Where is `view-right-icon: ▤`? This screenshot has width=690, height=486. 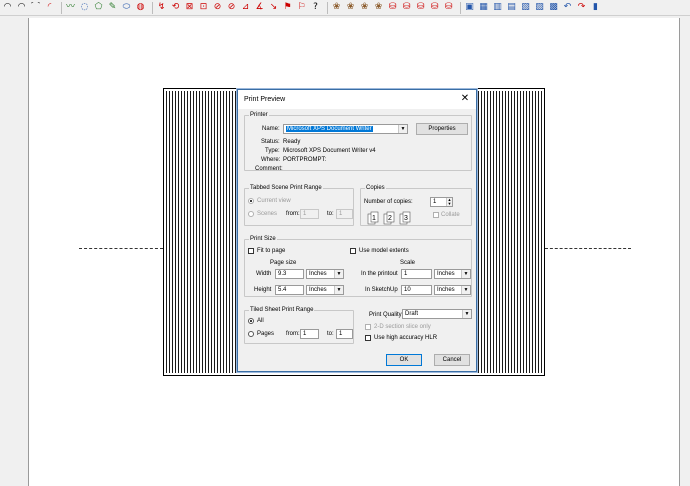
view-right-icon: ▤ is located at coordinates (511, 7).